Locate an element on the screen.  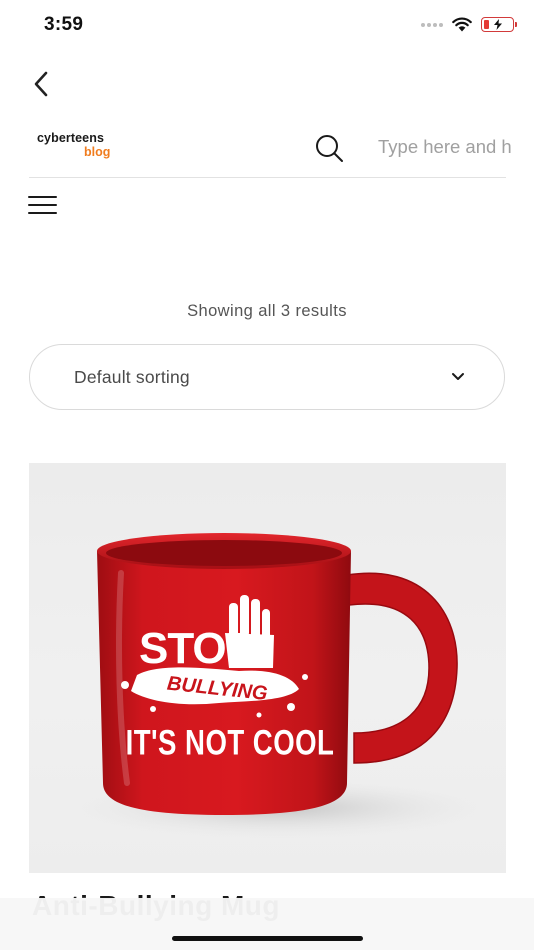
sort-selected-value: Default sorting is located at coordinates (132, 377).